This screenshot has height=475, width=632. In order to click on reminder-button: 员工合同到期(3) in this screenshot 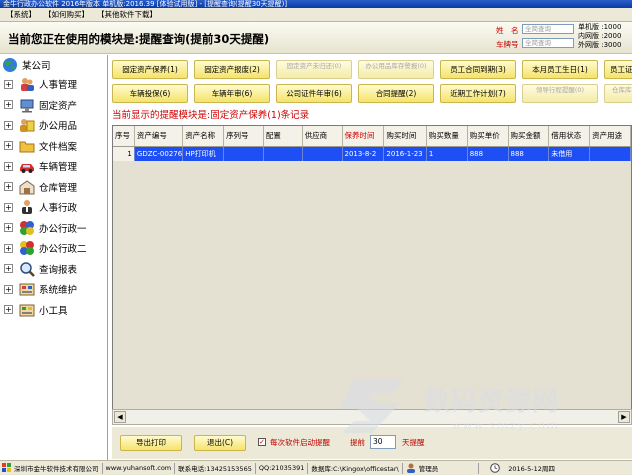, I will do `click(478, 69)`.